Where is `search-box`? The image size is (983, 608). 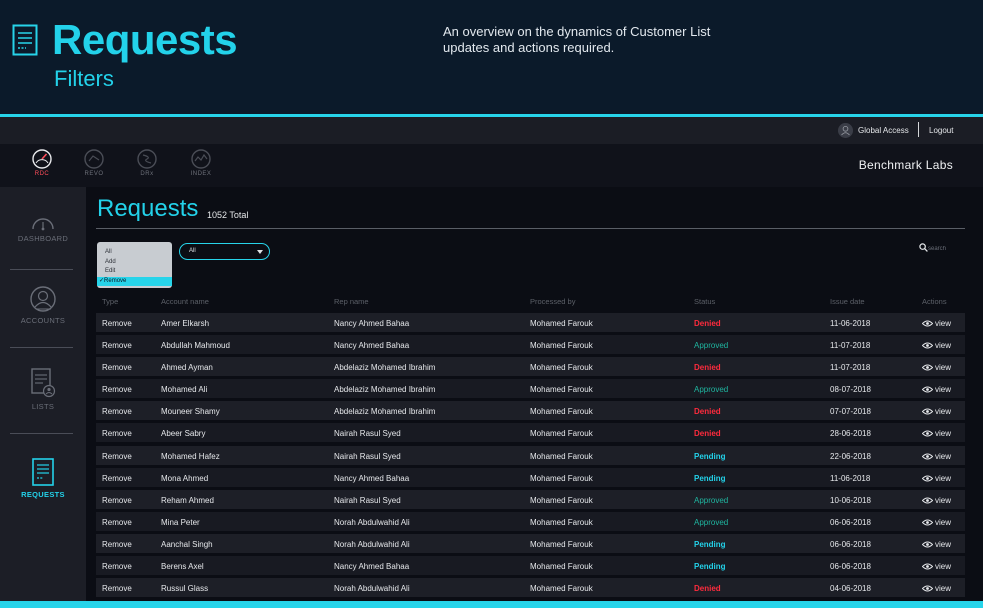 search-box is located at coordinates (942, 249).